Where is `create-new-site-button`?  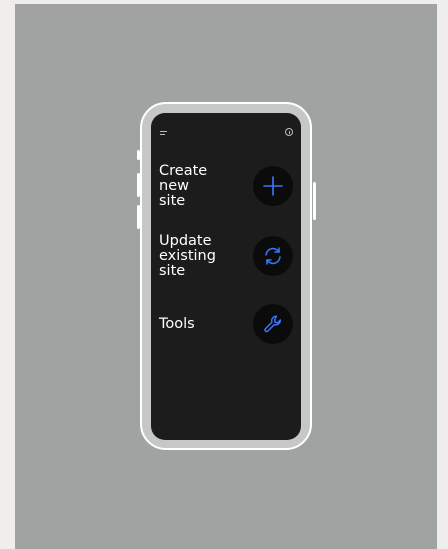 create-new-site-button is located at coordinates (273, 186).